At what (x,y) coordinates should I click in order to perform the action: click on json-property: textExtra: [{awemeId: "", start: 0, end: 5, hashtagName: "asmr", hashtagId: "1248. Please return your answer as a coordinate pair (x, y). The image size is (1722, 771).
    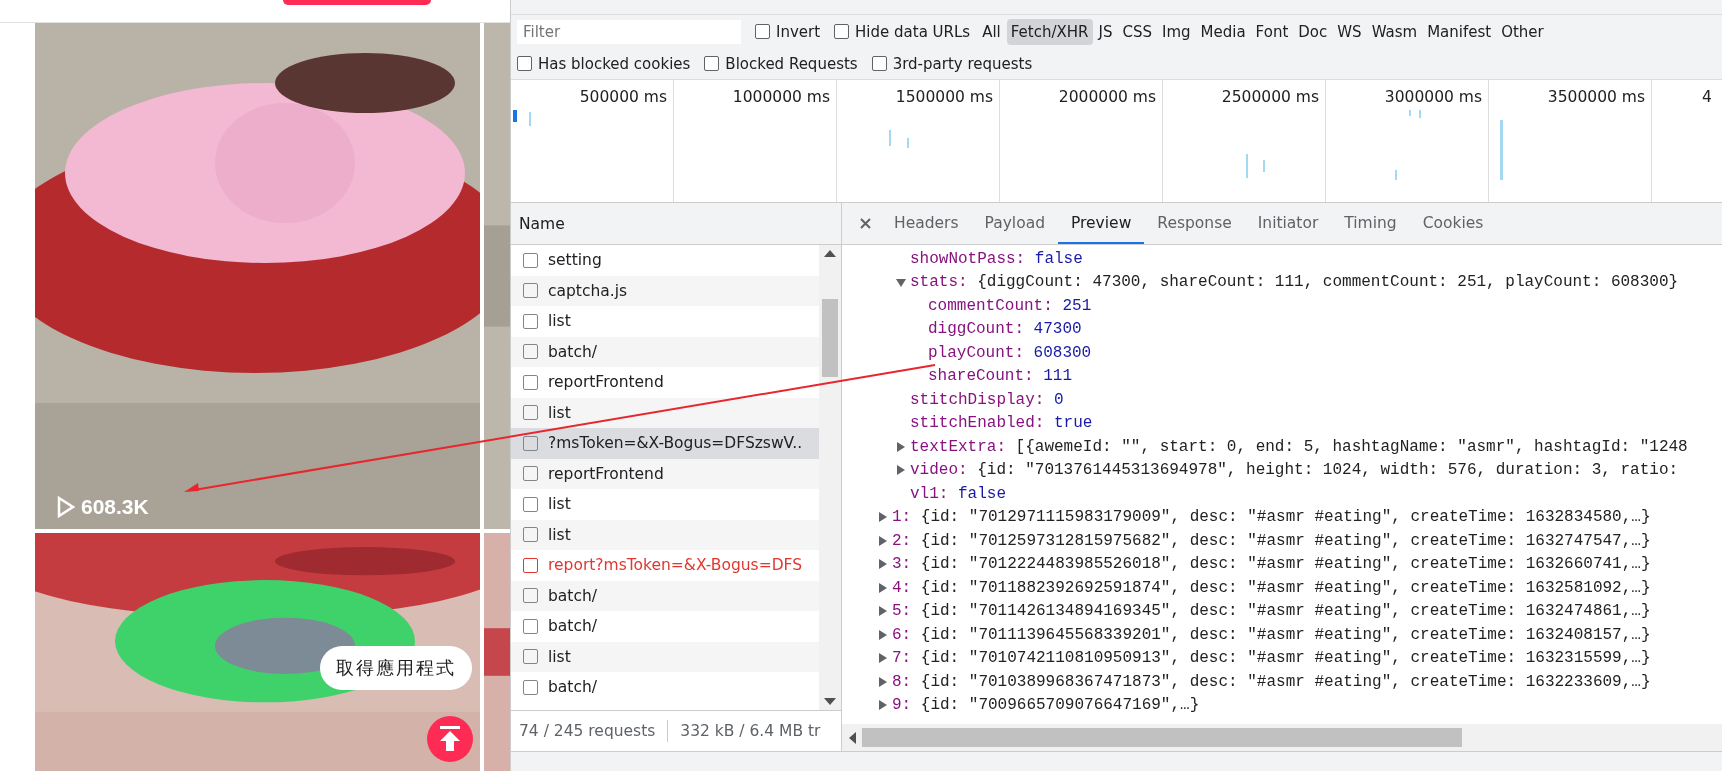
    Looking at the image, I should click on (1299, 446).